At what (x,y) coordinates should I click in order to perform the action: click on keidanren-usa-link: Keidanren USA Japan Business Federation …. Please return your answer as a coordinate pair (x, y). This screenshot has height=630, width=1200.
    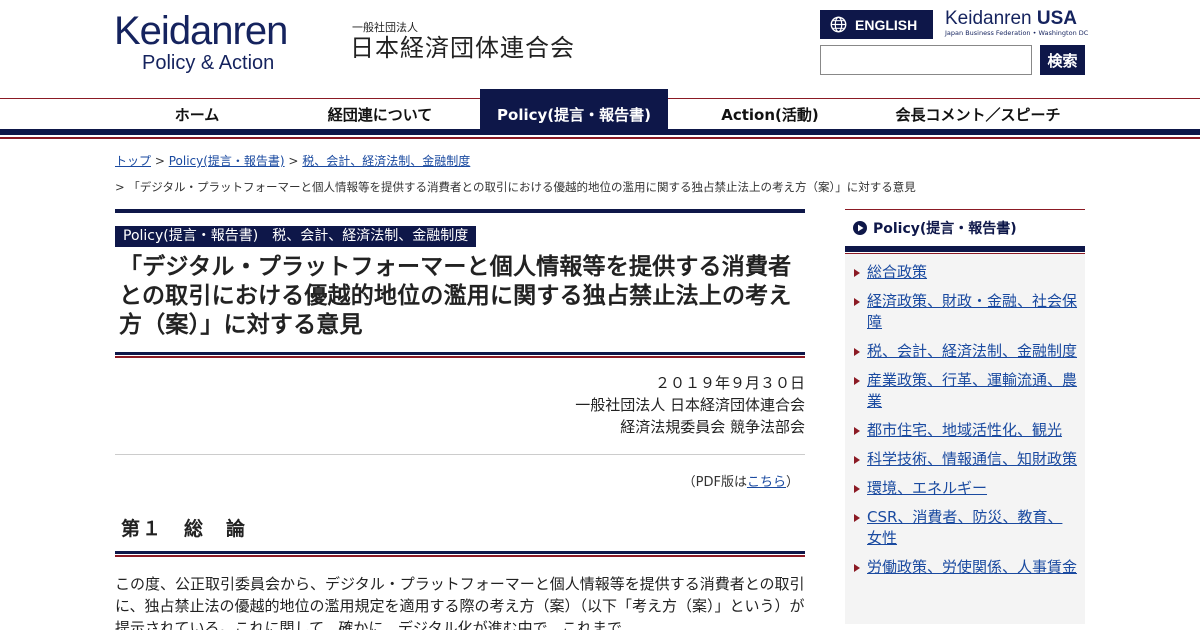
    Looking at the image, I should click on (1017, 23).